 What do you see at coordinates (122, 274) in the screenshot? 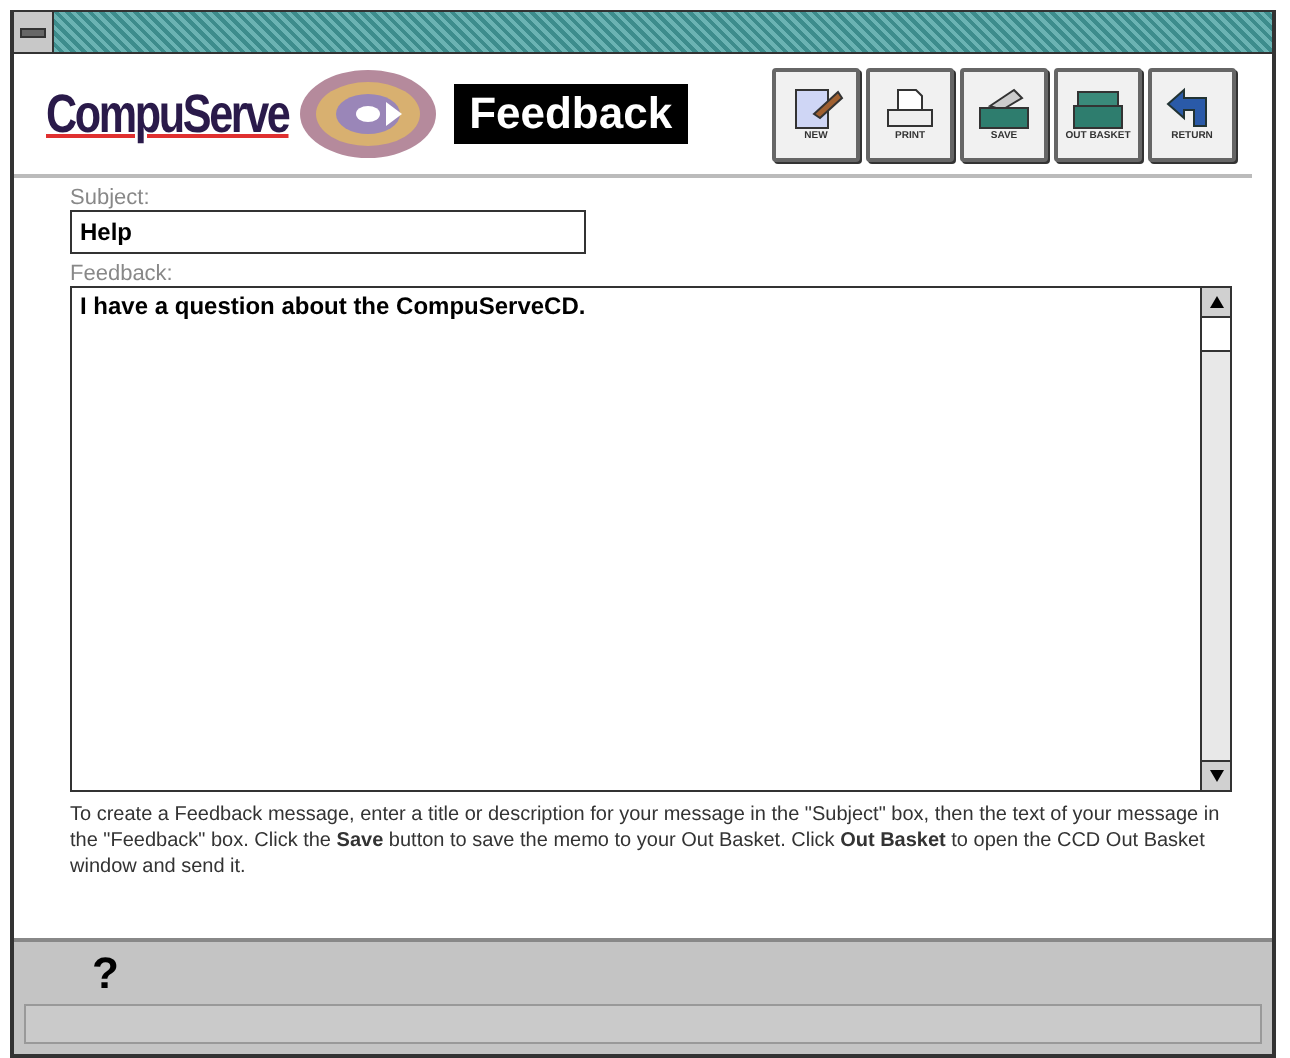
I see `field-label: Feedback:` at bounding box center [122, 274].